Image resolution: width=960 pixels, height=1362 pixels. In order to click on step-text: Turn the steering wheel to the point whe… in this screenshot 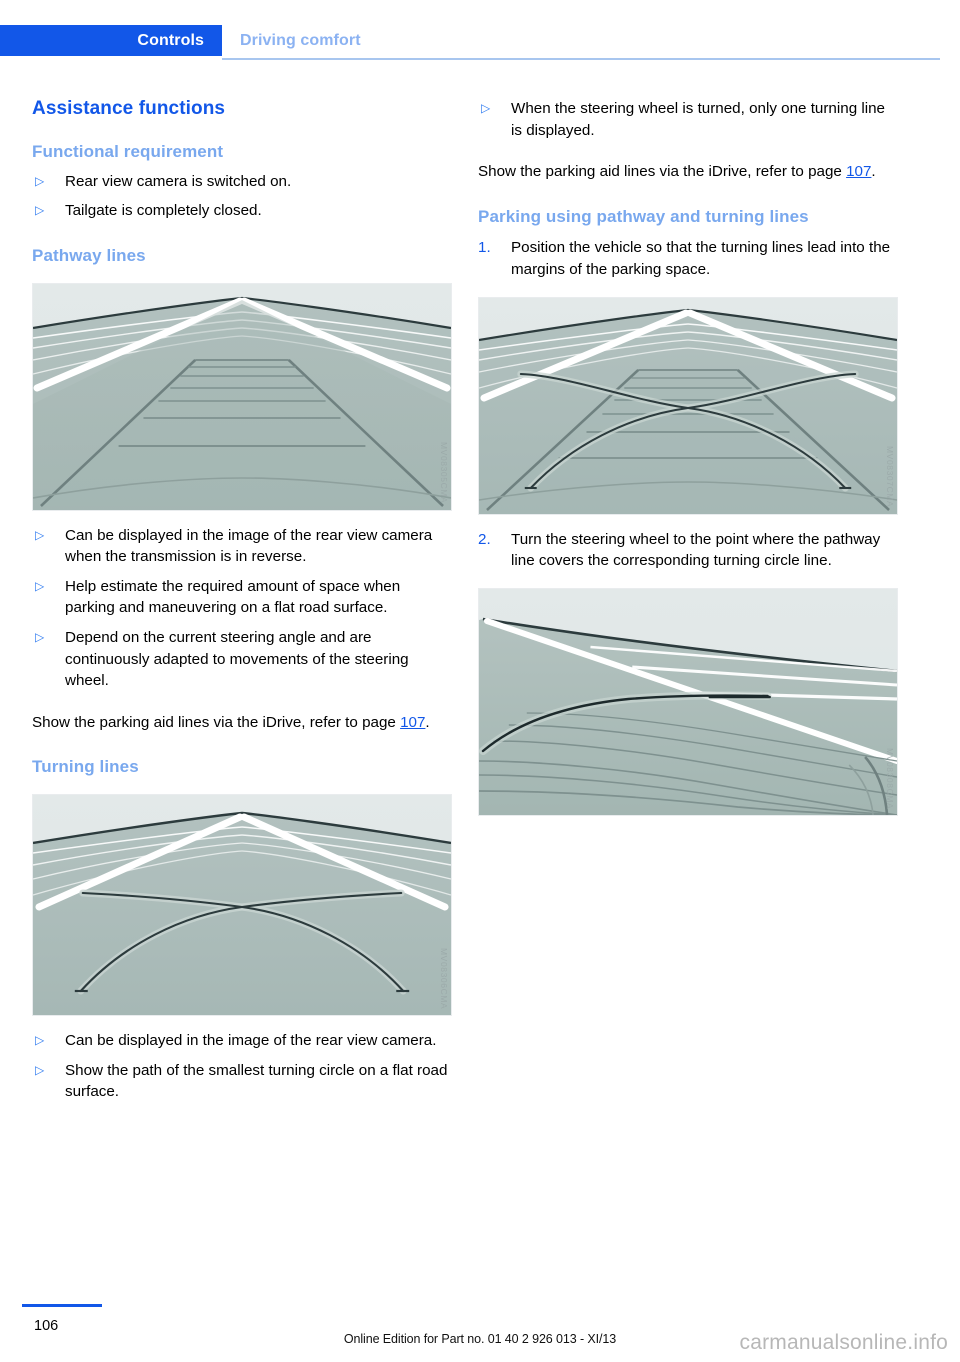, I will do `click(696, 550)`.